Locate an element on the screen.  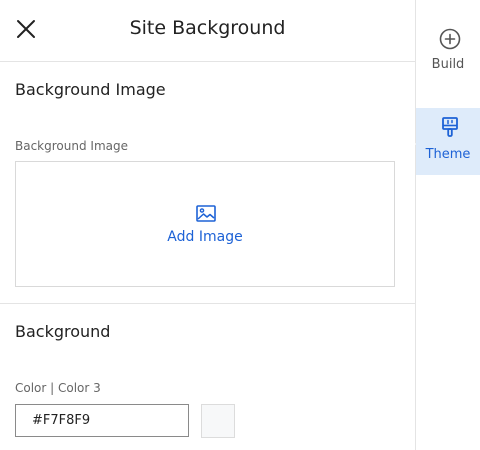
image-icon is located at coordinates (206, 213).